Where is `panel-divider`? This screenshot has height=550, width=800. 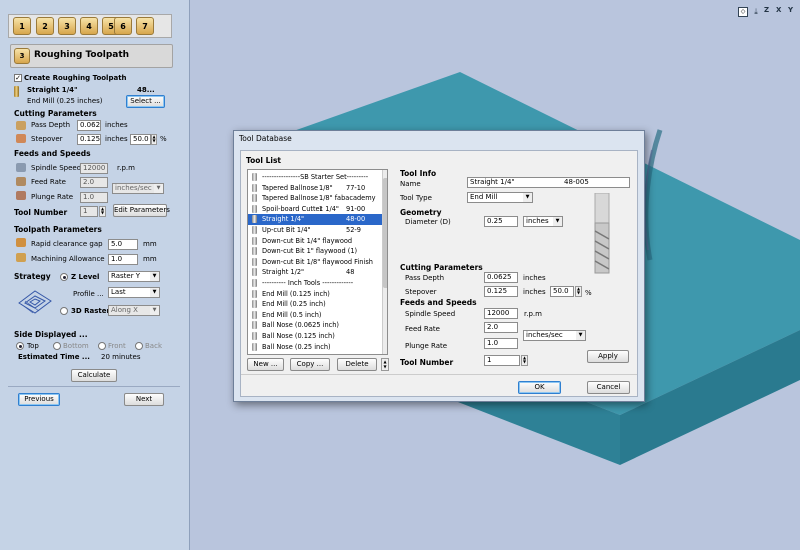 panel-divider is located at coordinates (94, 386).